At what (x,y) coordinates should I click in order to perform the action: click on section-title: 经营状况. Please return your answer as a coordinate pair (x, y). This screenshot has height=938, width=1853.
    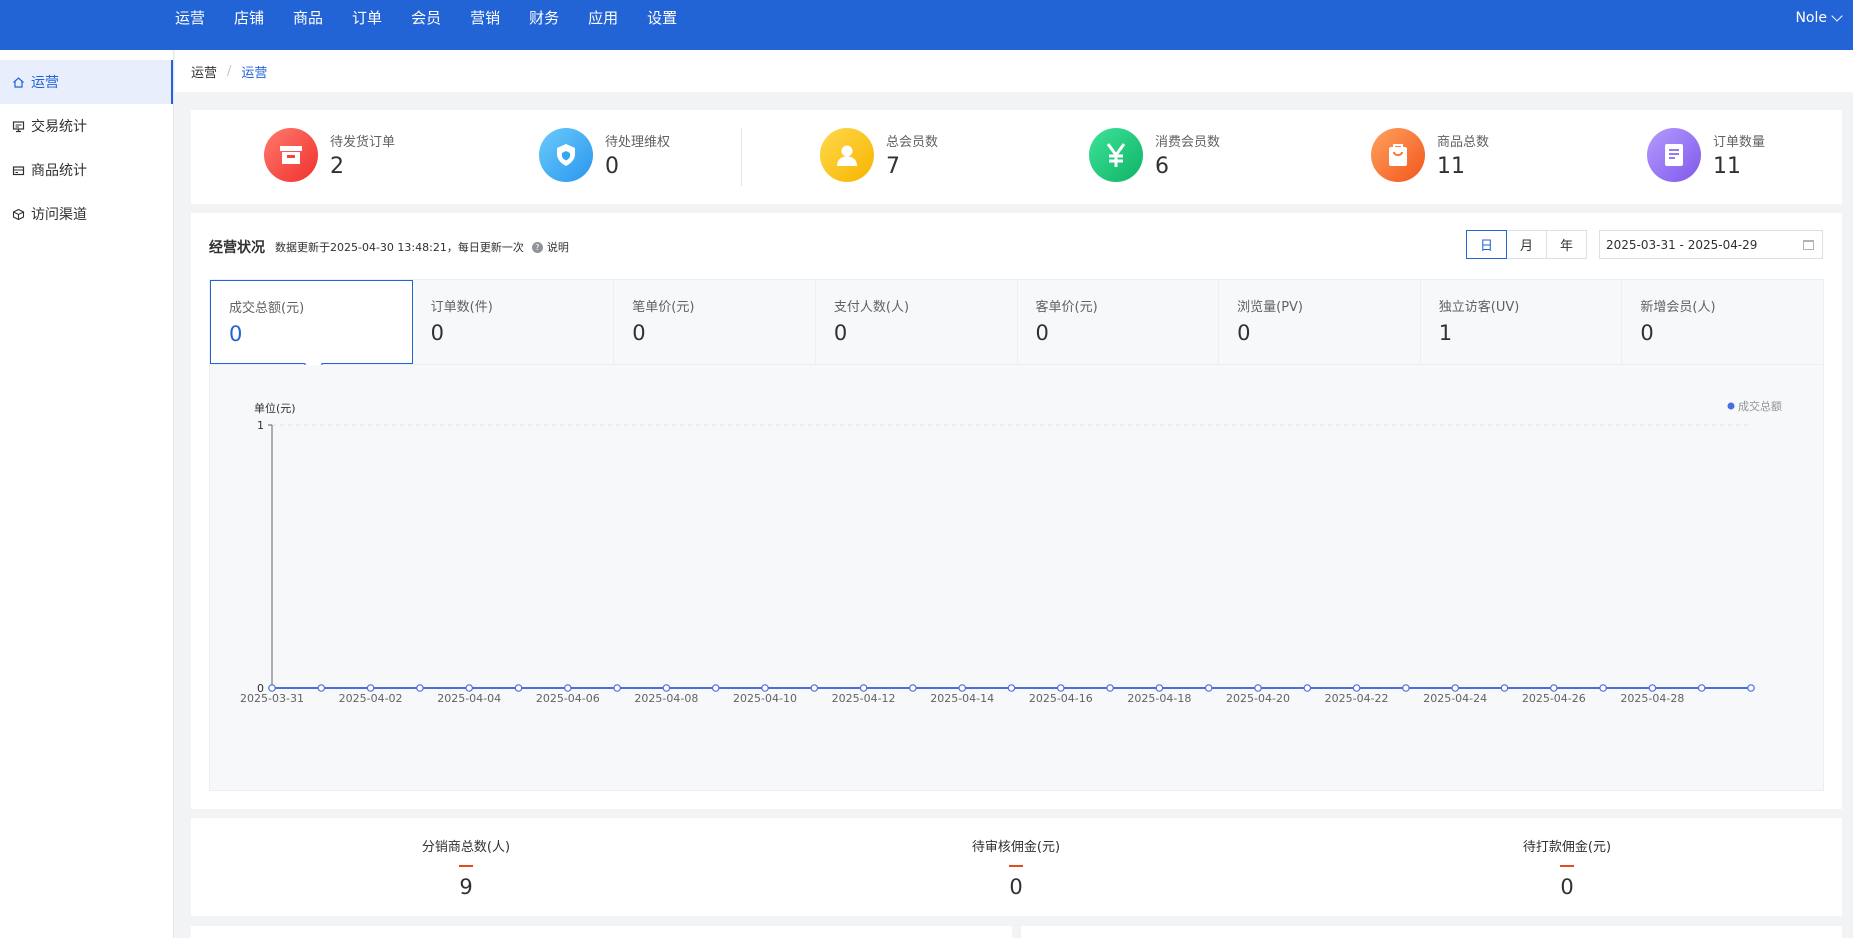
    Looking at the image, I should click on (237, 248).